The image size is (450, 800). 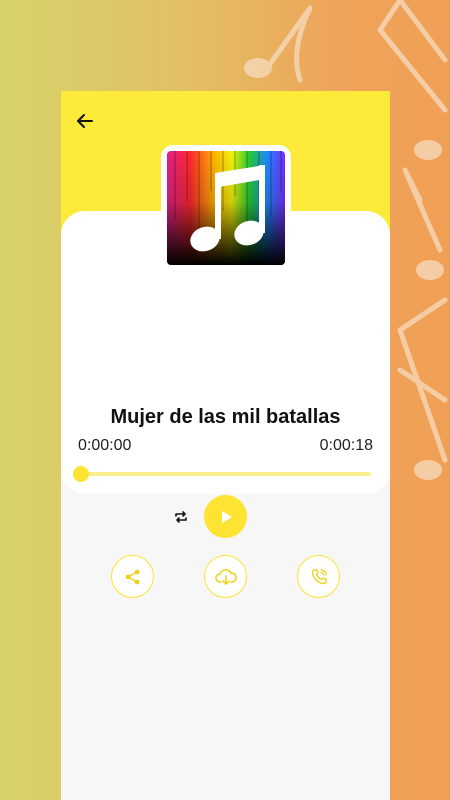 I want to click on phone-call-icon, so click(x=319, y=576).